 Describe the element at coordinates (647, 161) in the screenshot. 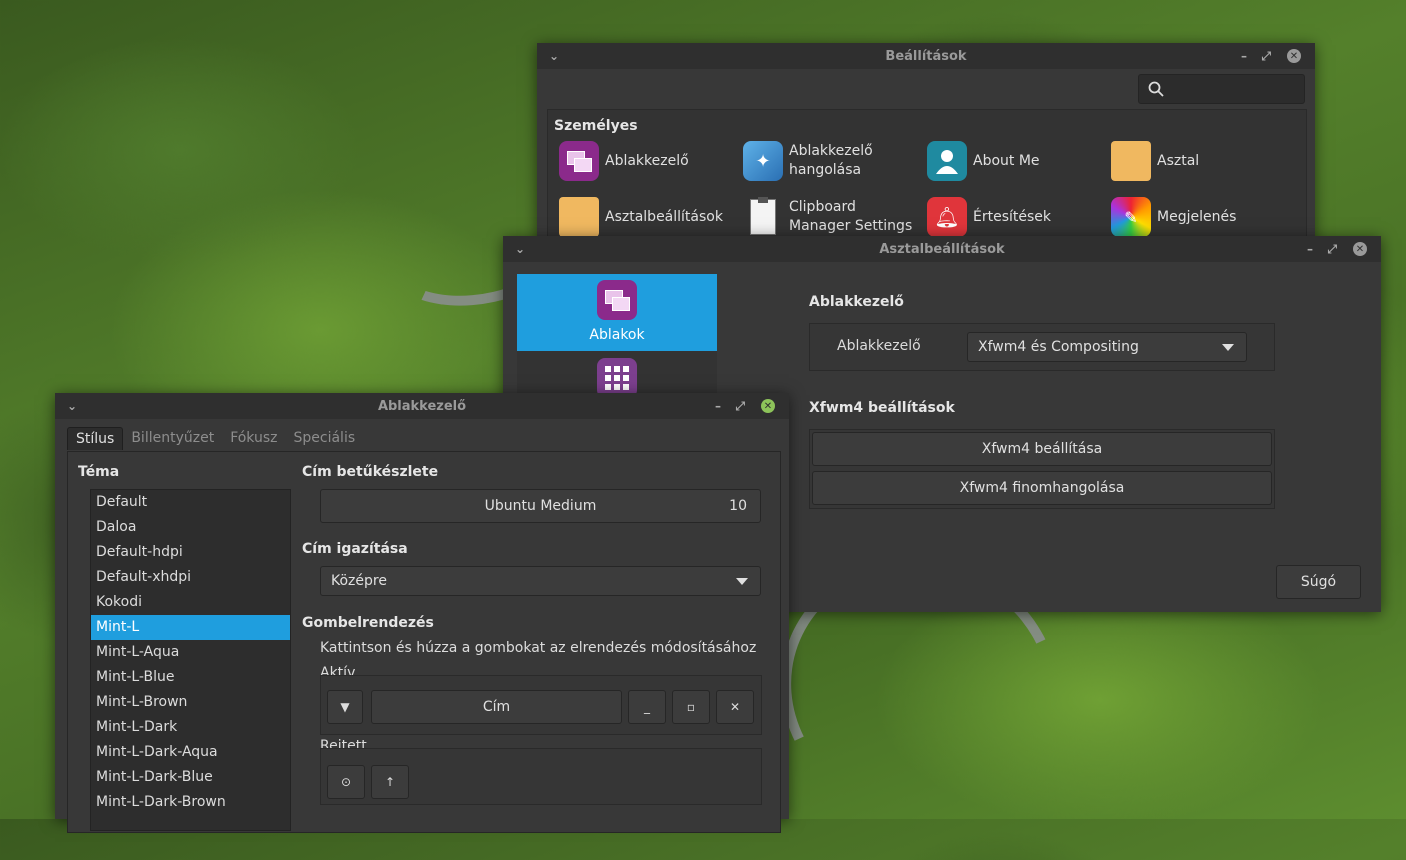

I see `app-label: Ablakkezelő` at that location.